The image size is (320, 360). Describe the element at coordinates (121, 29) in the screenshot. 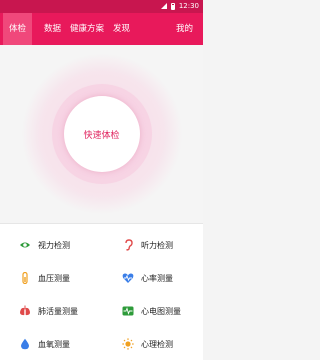

I see `tab-discover: 发现` at that location.